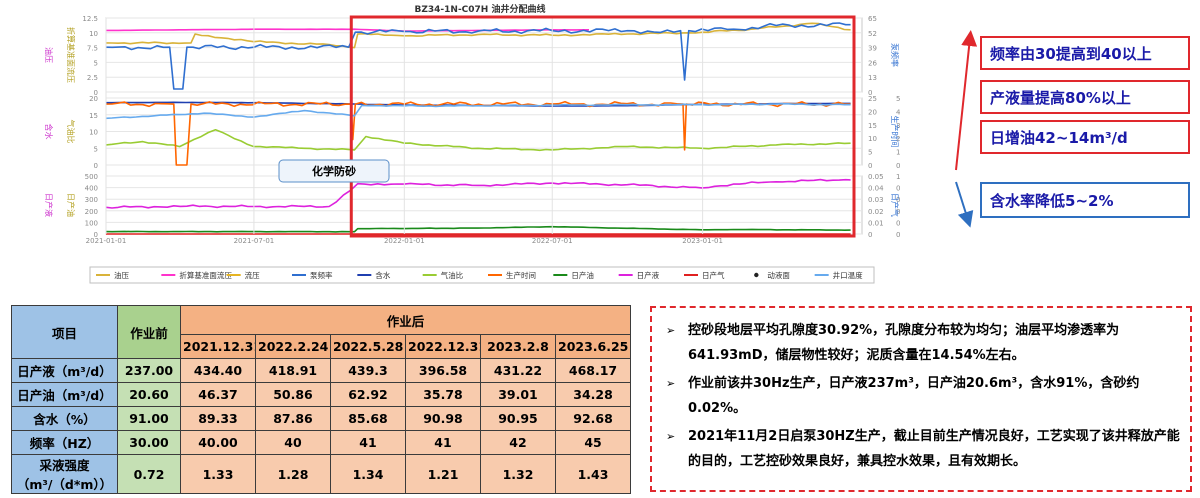  I want to click on right-tick-label: 0.02, so click(876, 212).